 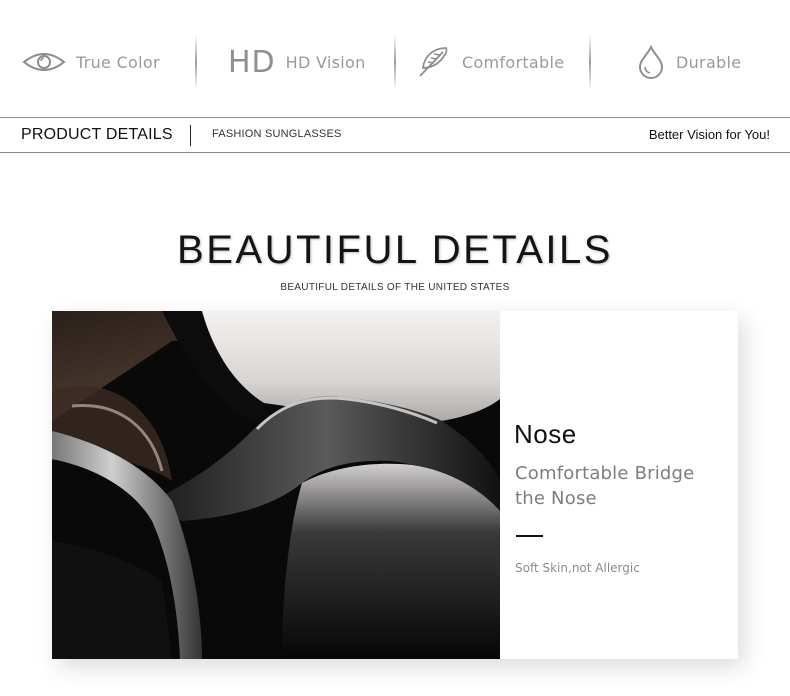 What do you see at coordinates (577, 568) in the screenshot?
I see `detail-note: Soft Skin,not Allergic` at bounding box center [577, 568].